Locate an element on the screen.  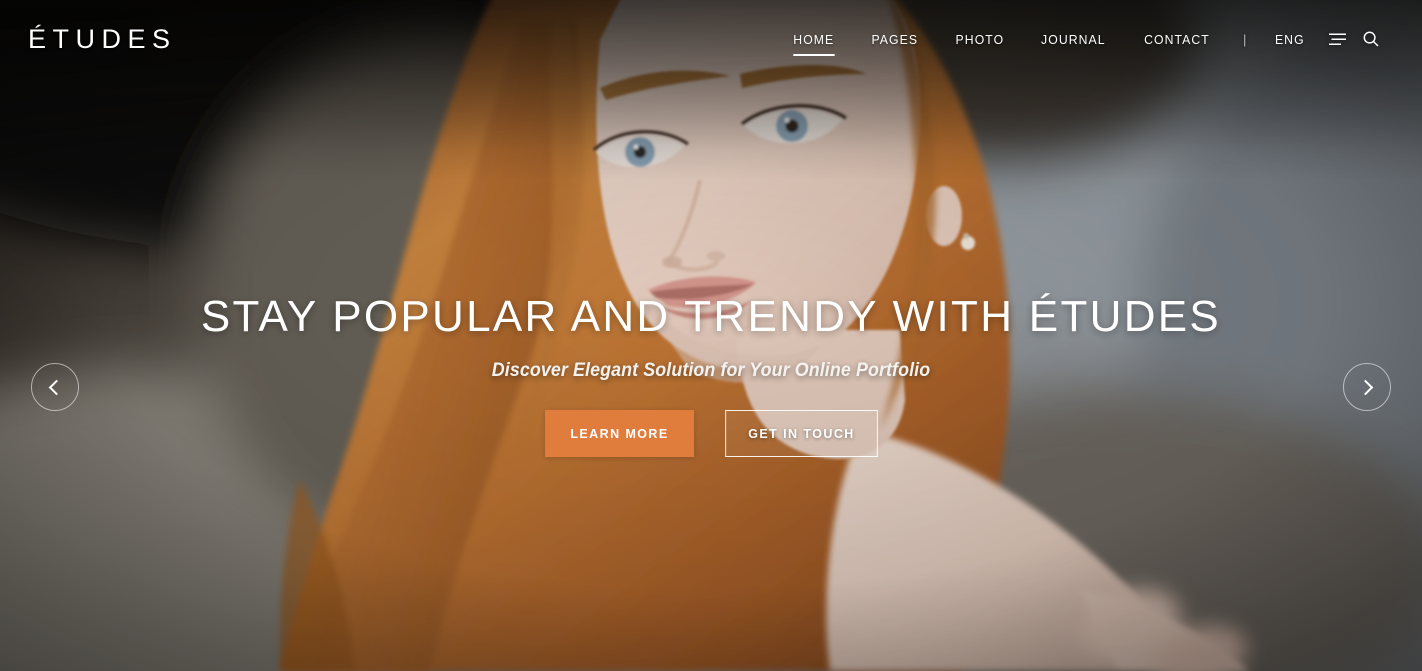
chevron-right-icon is located at coordinates (1365, 387).